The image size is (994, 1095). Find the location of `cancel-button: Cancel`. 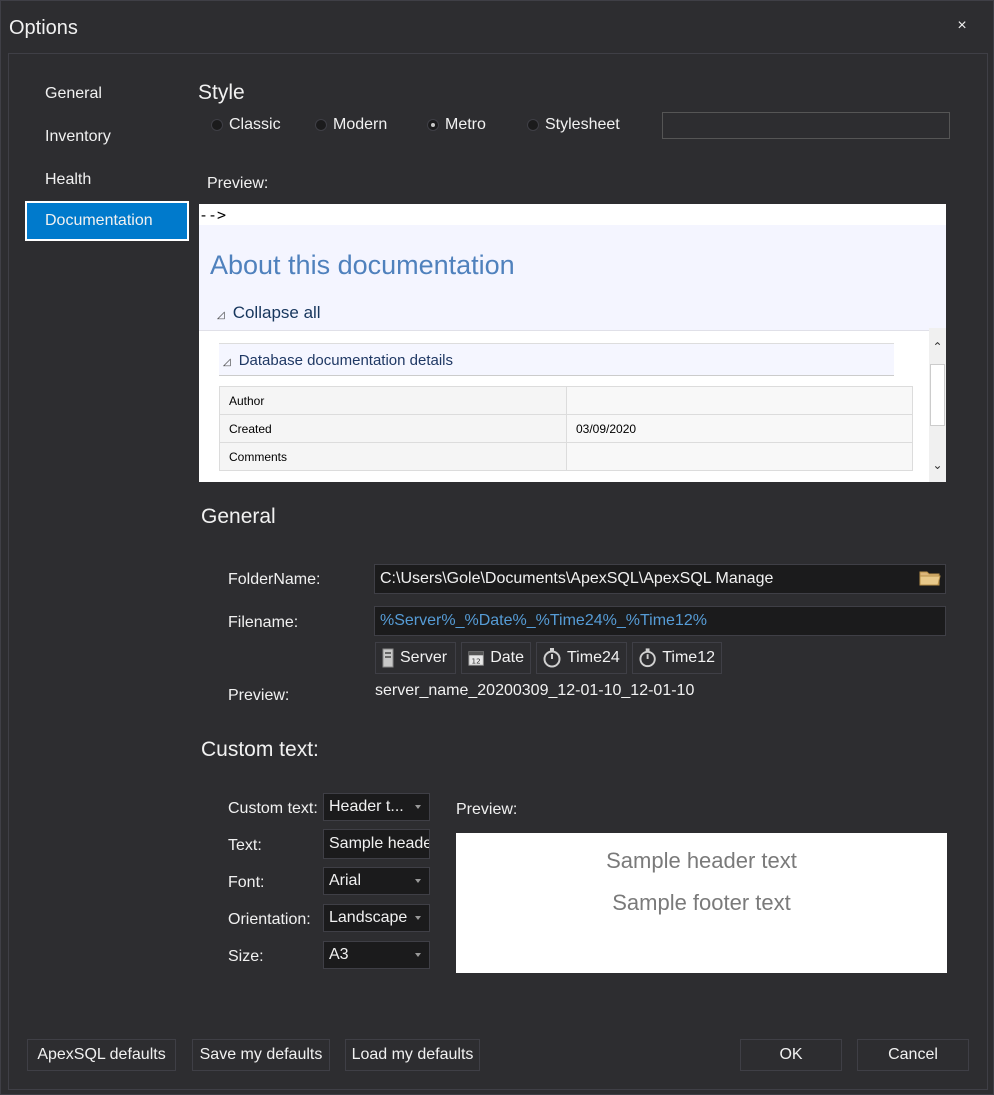

cancel-button: Cancel is located at coordinates (913, 1055).